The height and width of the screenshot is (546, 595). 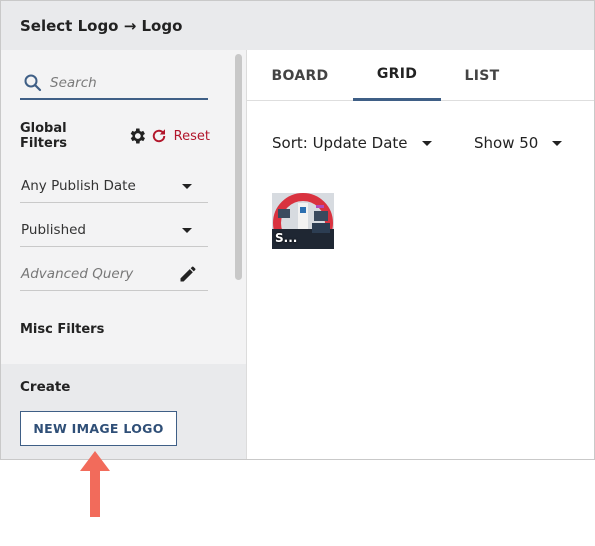 What do you see at coordinates (482, 75) in the screenshot?
I see `tab-list: LIST` at bounding box center [482, 75].